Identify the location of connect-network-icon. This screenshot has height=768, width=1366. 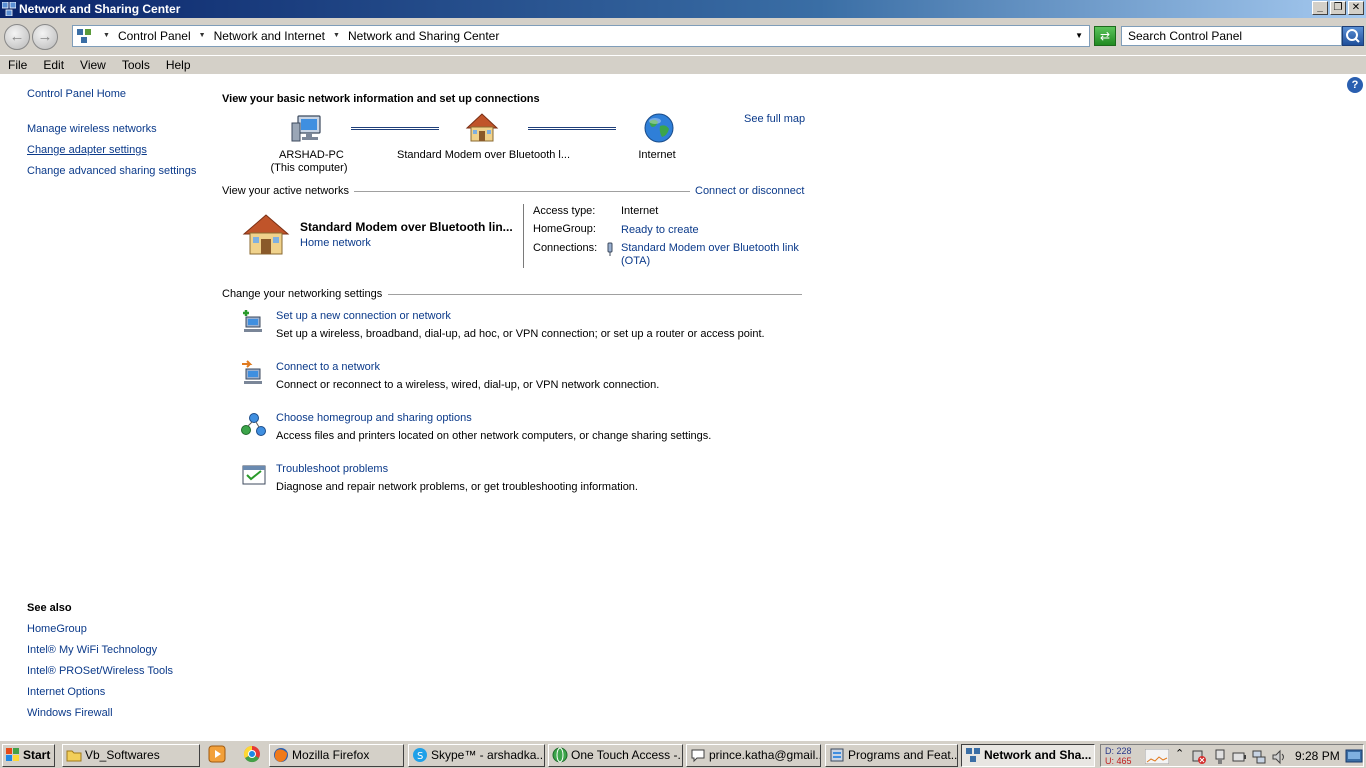
(252, 372).